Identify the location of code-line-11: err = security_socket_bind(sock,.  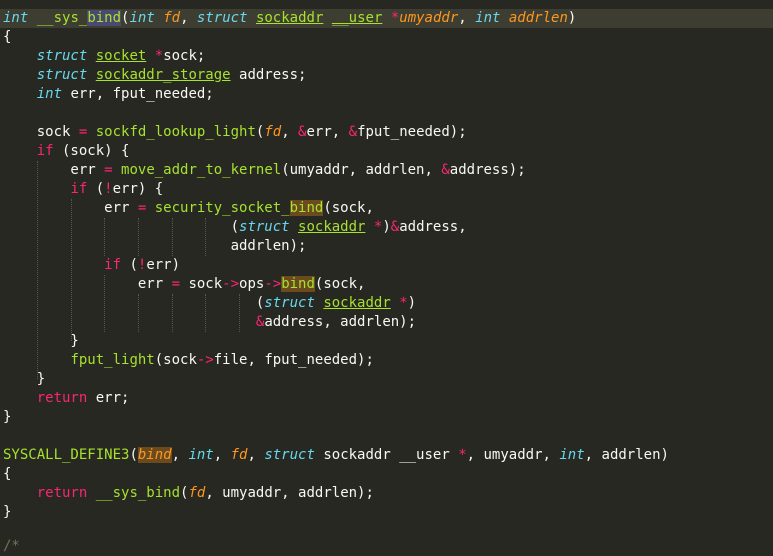
(188, 208).